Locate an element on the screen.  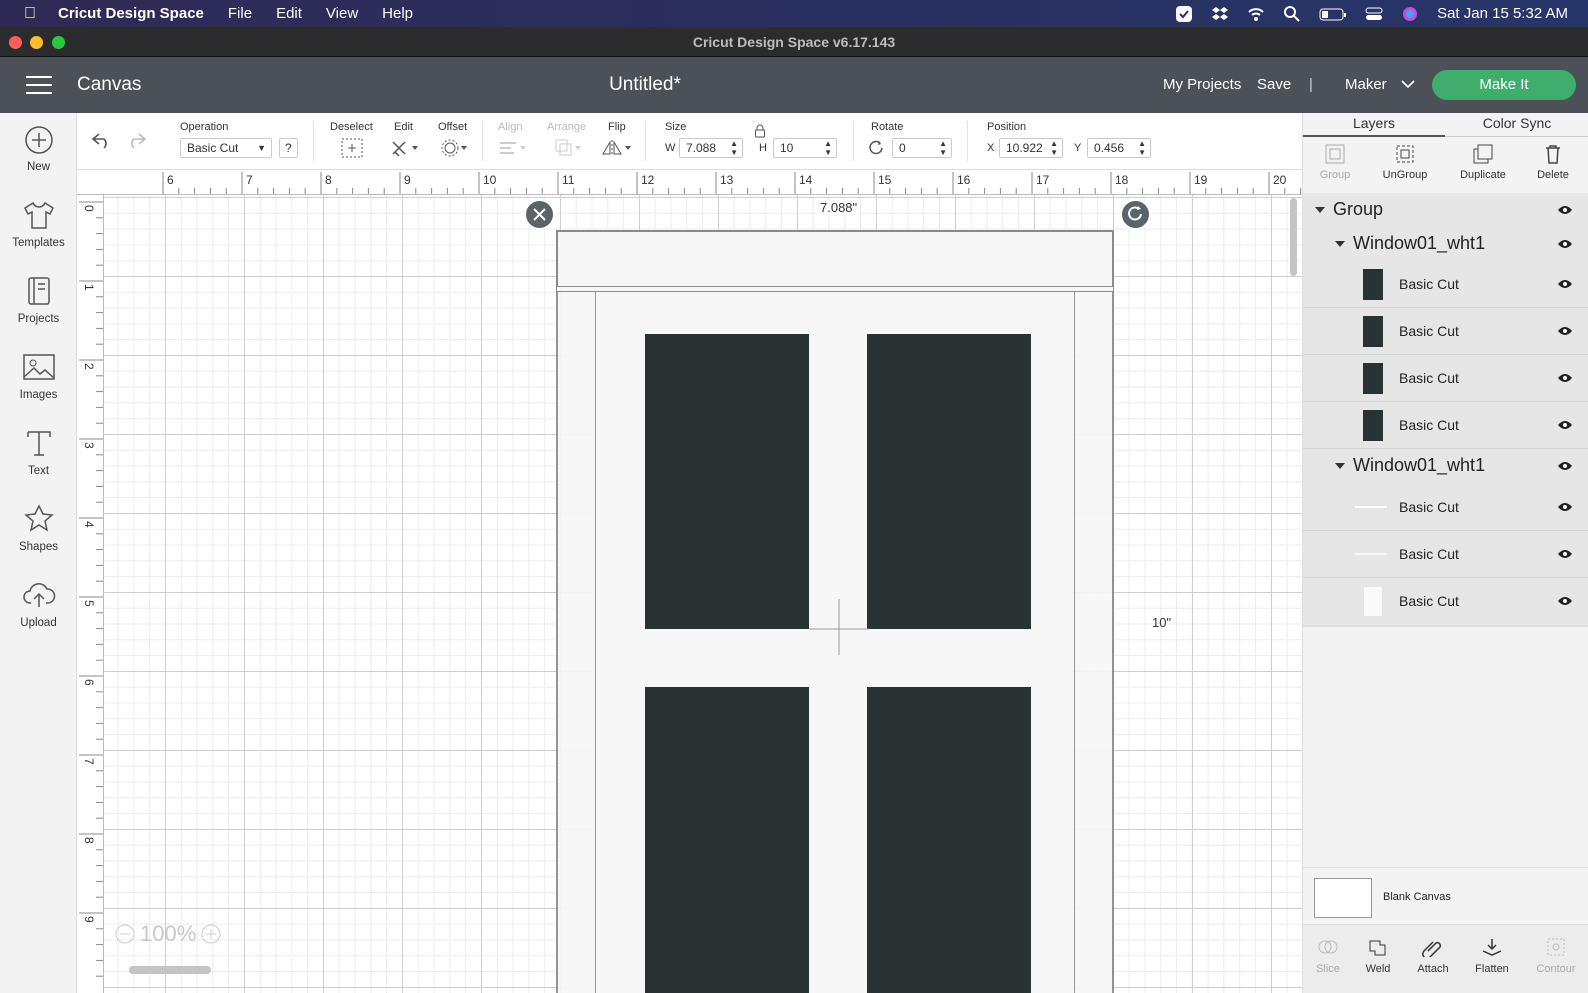
position-y-input: 0.456 ▲ ▼ is located at coordinates (1119, 148).